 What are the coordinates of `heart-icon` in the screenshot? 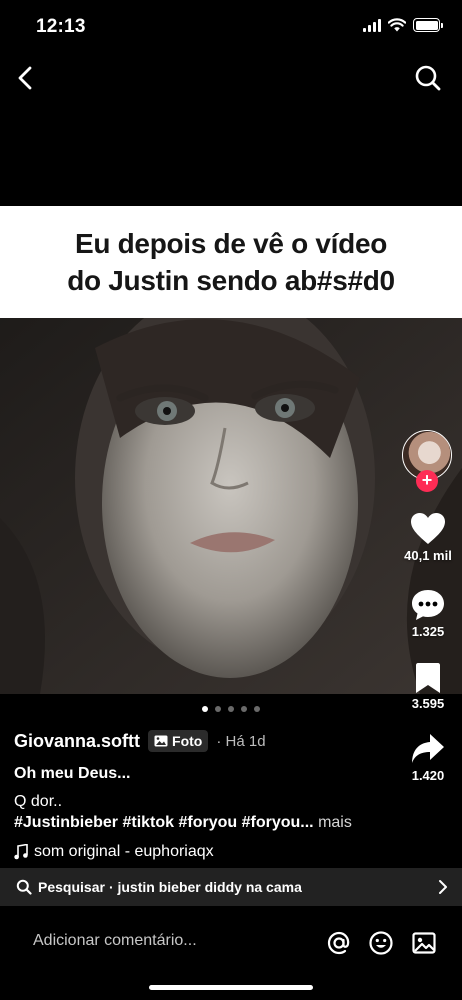 It's located at (428, 528).